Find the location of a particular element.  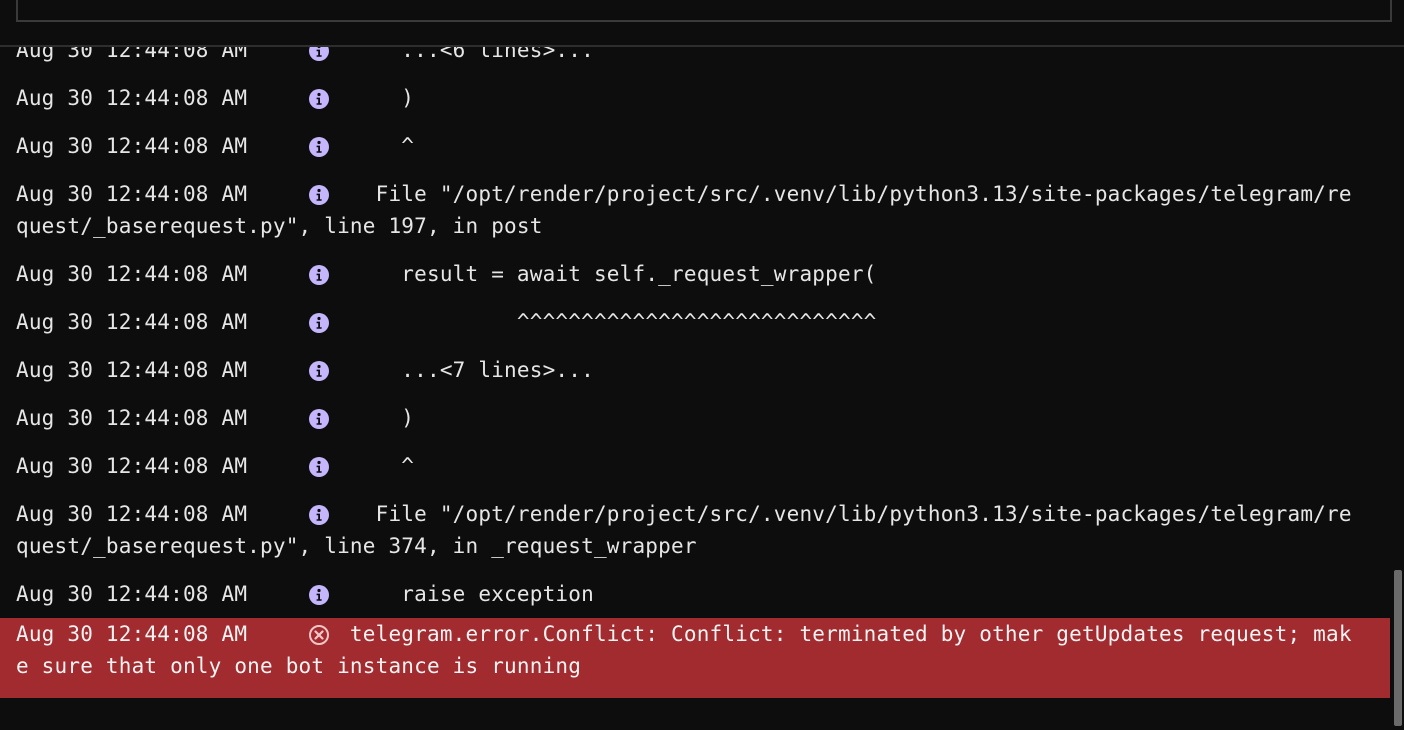

log-row: Aug 30 12:44:08 AM raise exception is located at coordinates (695, 594).